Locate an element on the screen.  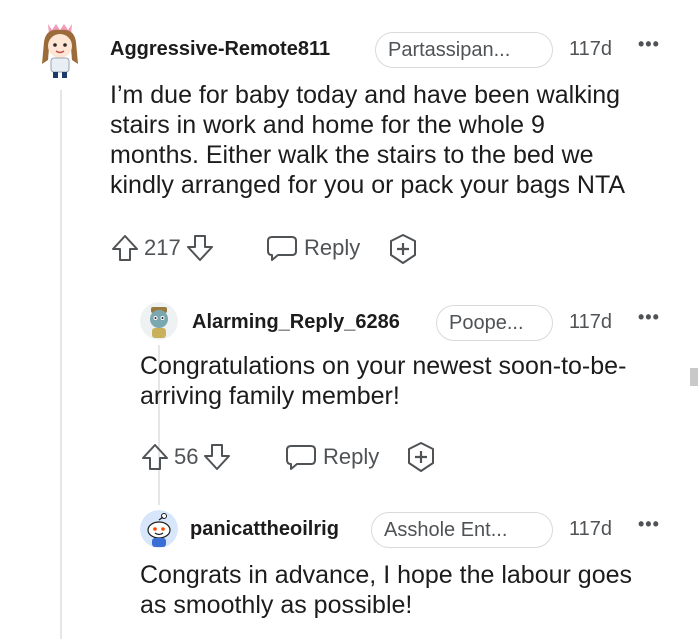
scrollbar-thumb is located at coordinates (694, 377).